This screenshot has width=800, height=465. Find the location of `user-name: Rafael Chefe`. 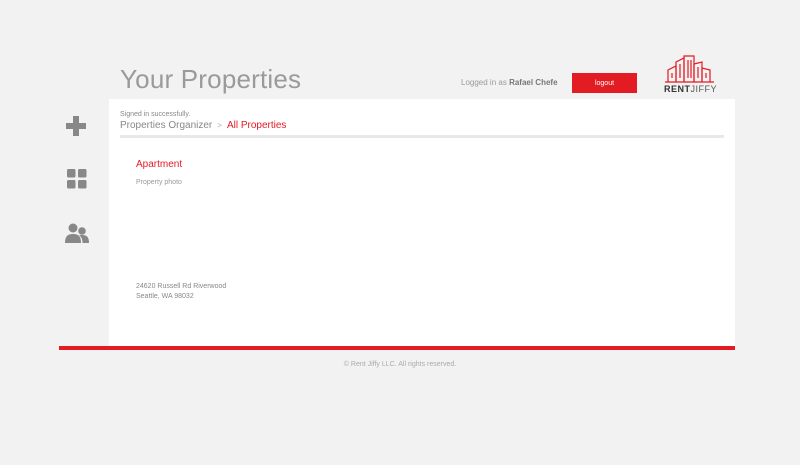

user-name: Rafael Chefe is located at coordinates (533, 82).